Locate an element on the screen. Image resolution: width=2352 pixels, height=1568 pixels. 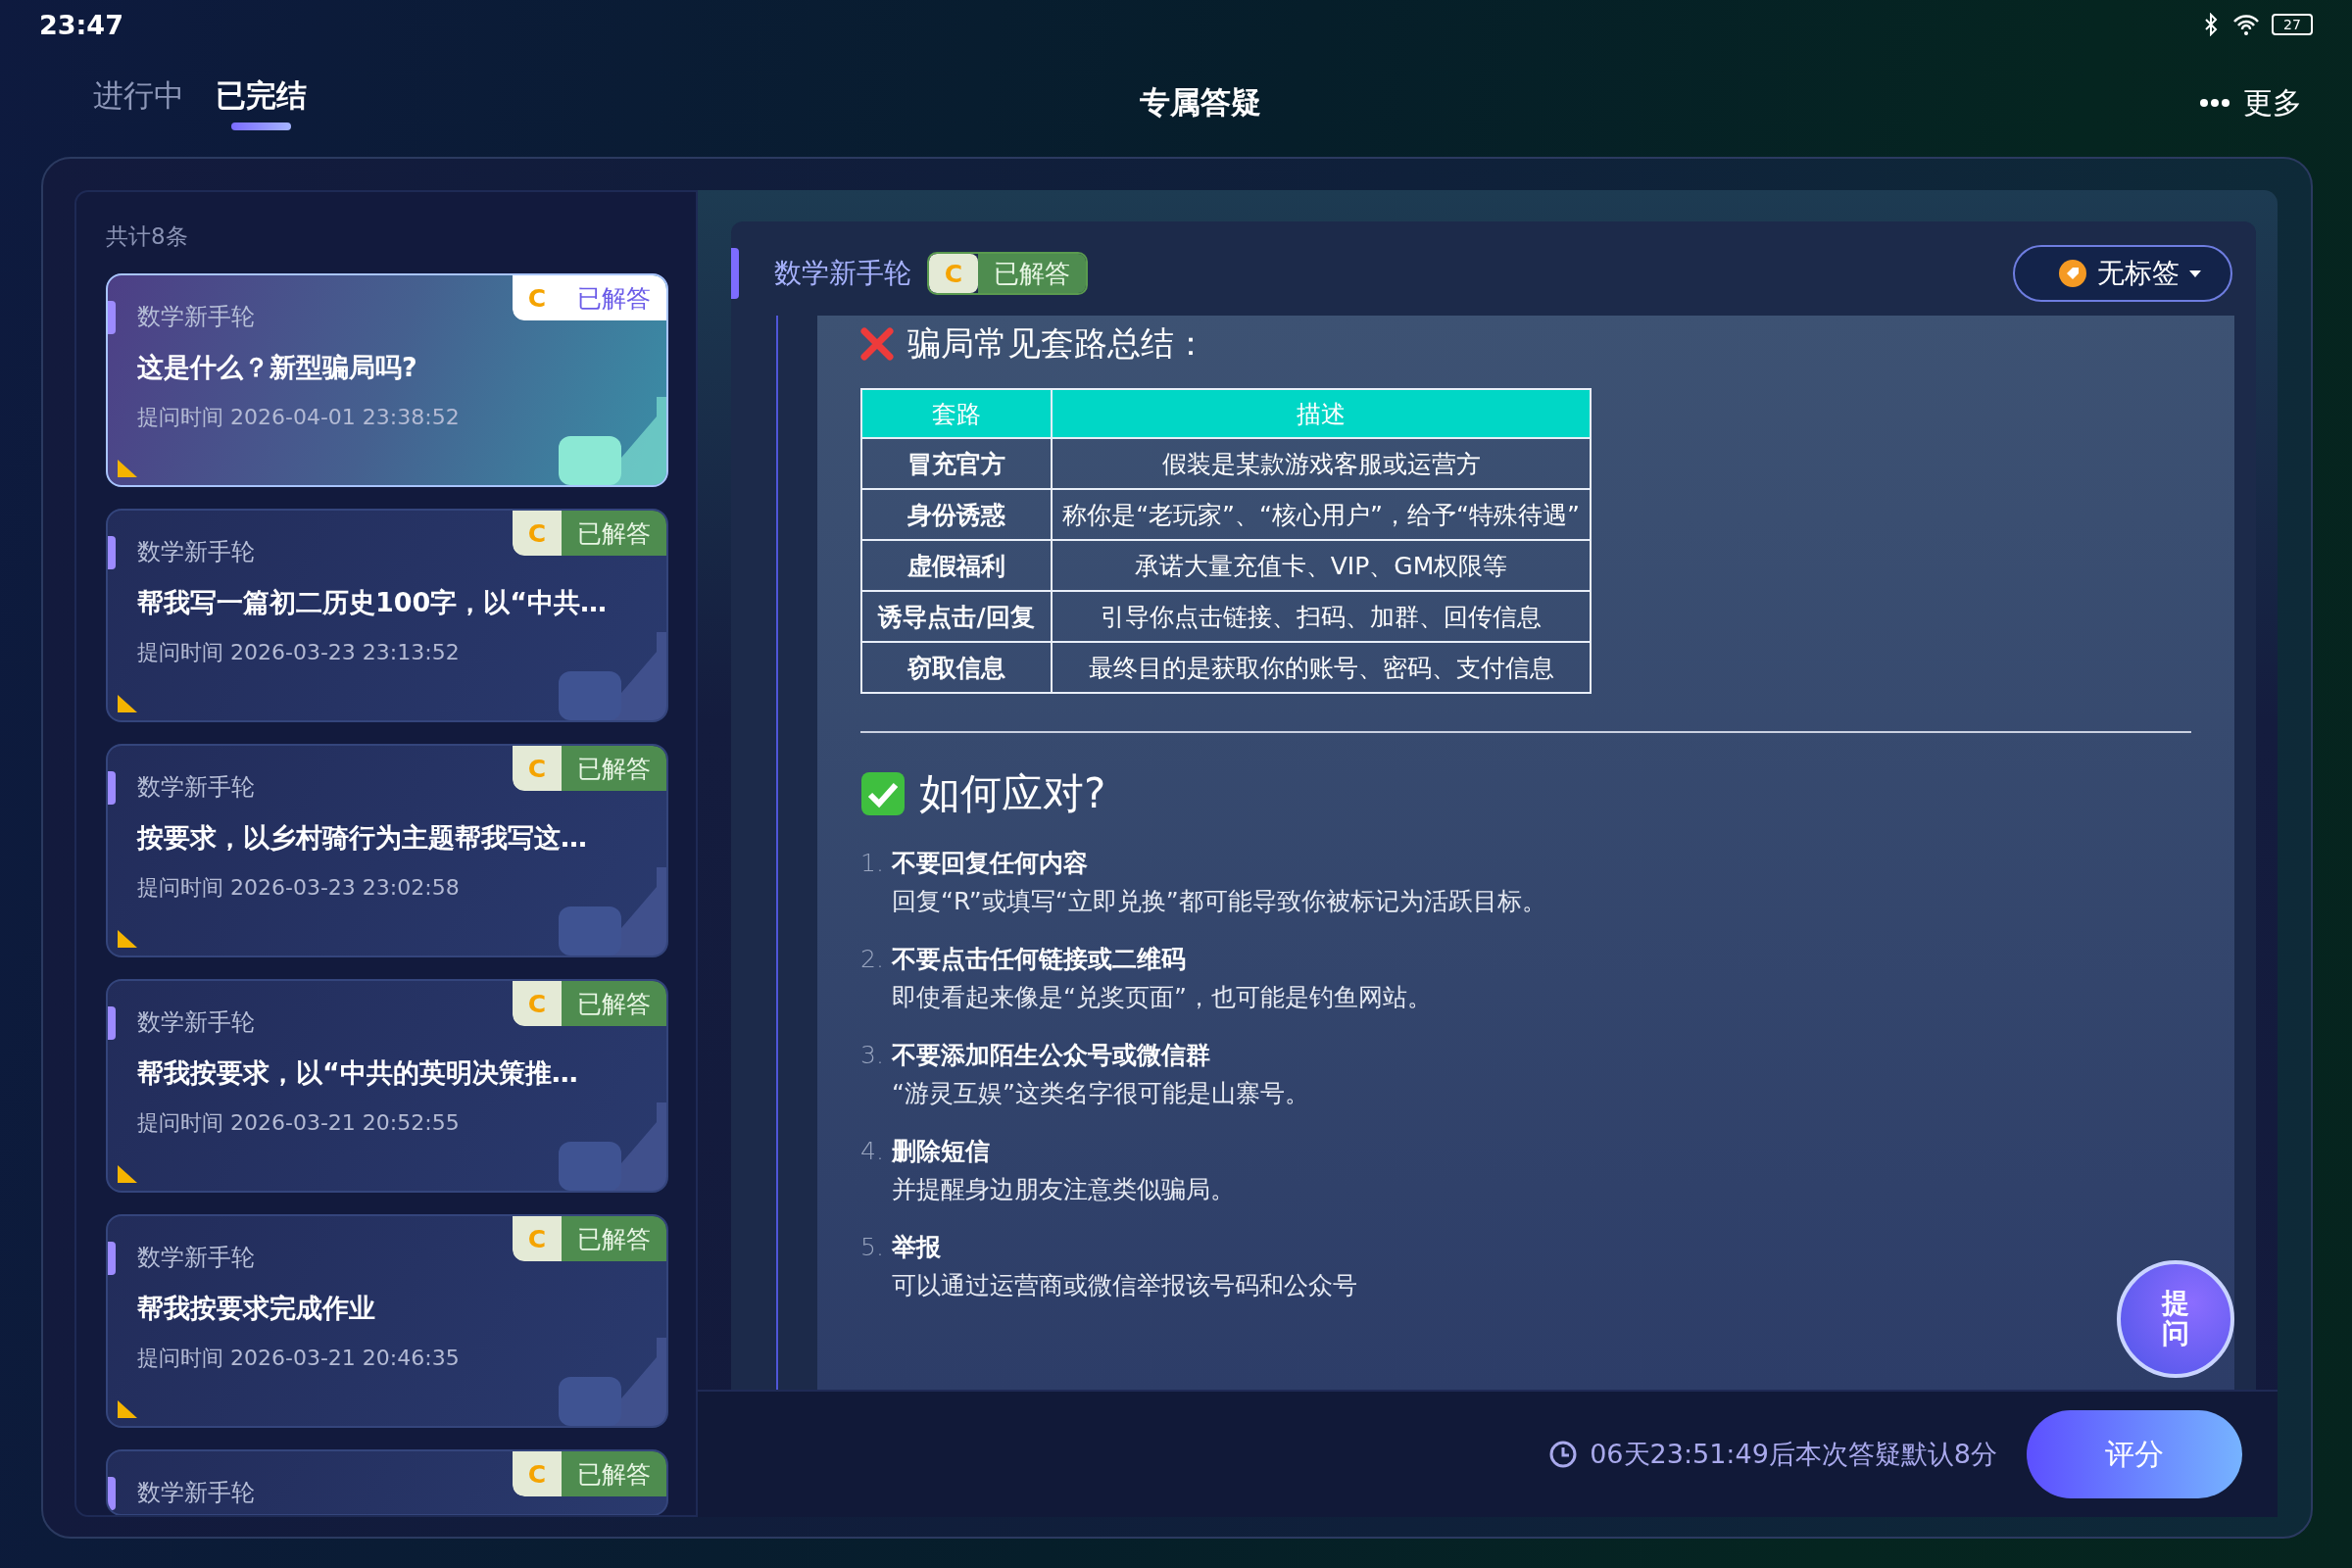
battery-icon: 27 is located at coordinates (2292, 24).